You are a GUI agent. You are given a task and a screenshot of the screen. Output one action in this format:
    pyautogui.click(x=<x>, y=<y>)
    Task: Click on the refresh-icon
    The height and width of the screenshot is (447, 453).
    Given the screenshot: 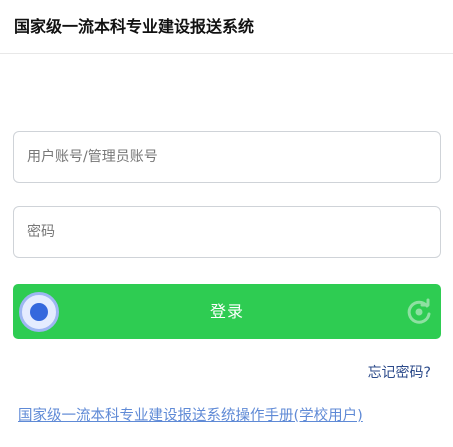 What is the action you would take?
    pyautogui.click(x=419, y=312)
    